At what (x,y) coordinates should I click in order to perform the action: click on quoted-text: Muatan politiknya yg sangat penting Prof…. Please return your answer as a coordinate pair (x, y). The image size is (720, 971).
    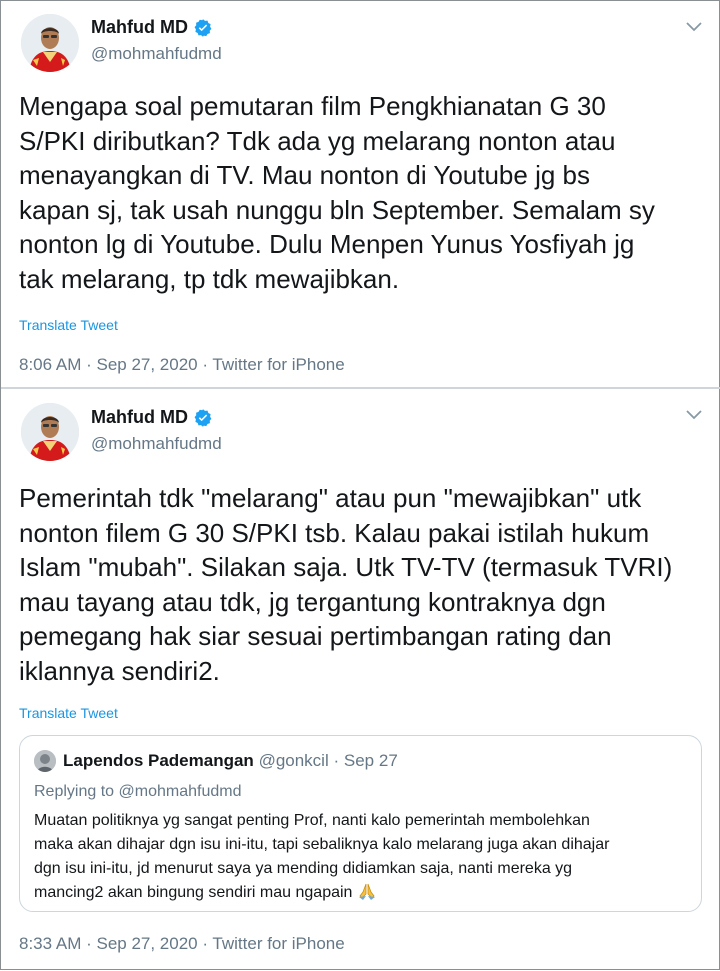
    Looking at the image, I should click on (322, 856).